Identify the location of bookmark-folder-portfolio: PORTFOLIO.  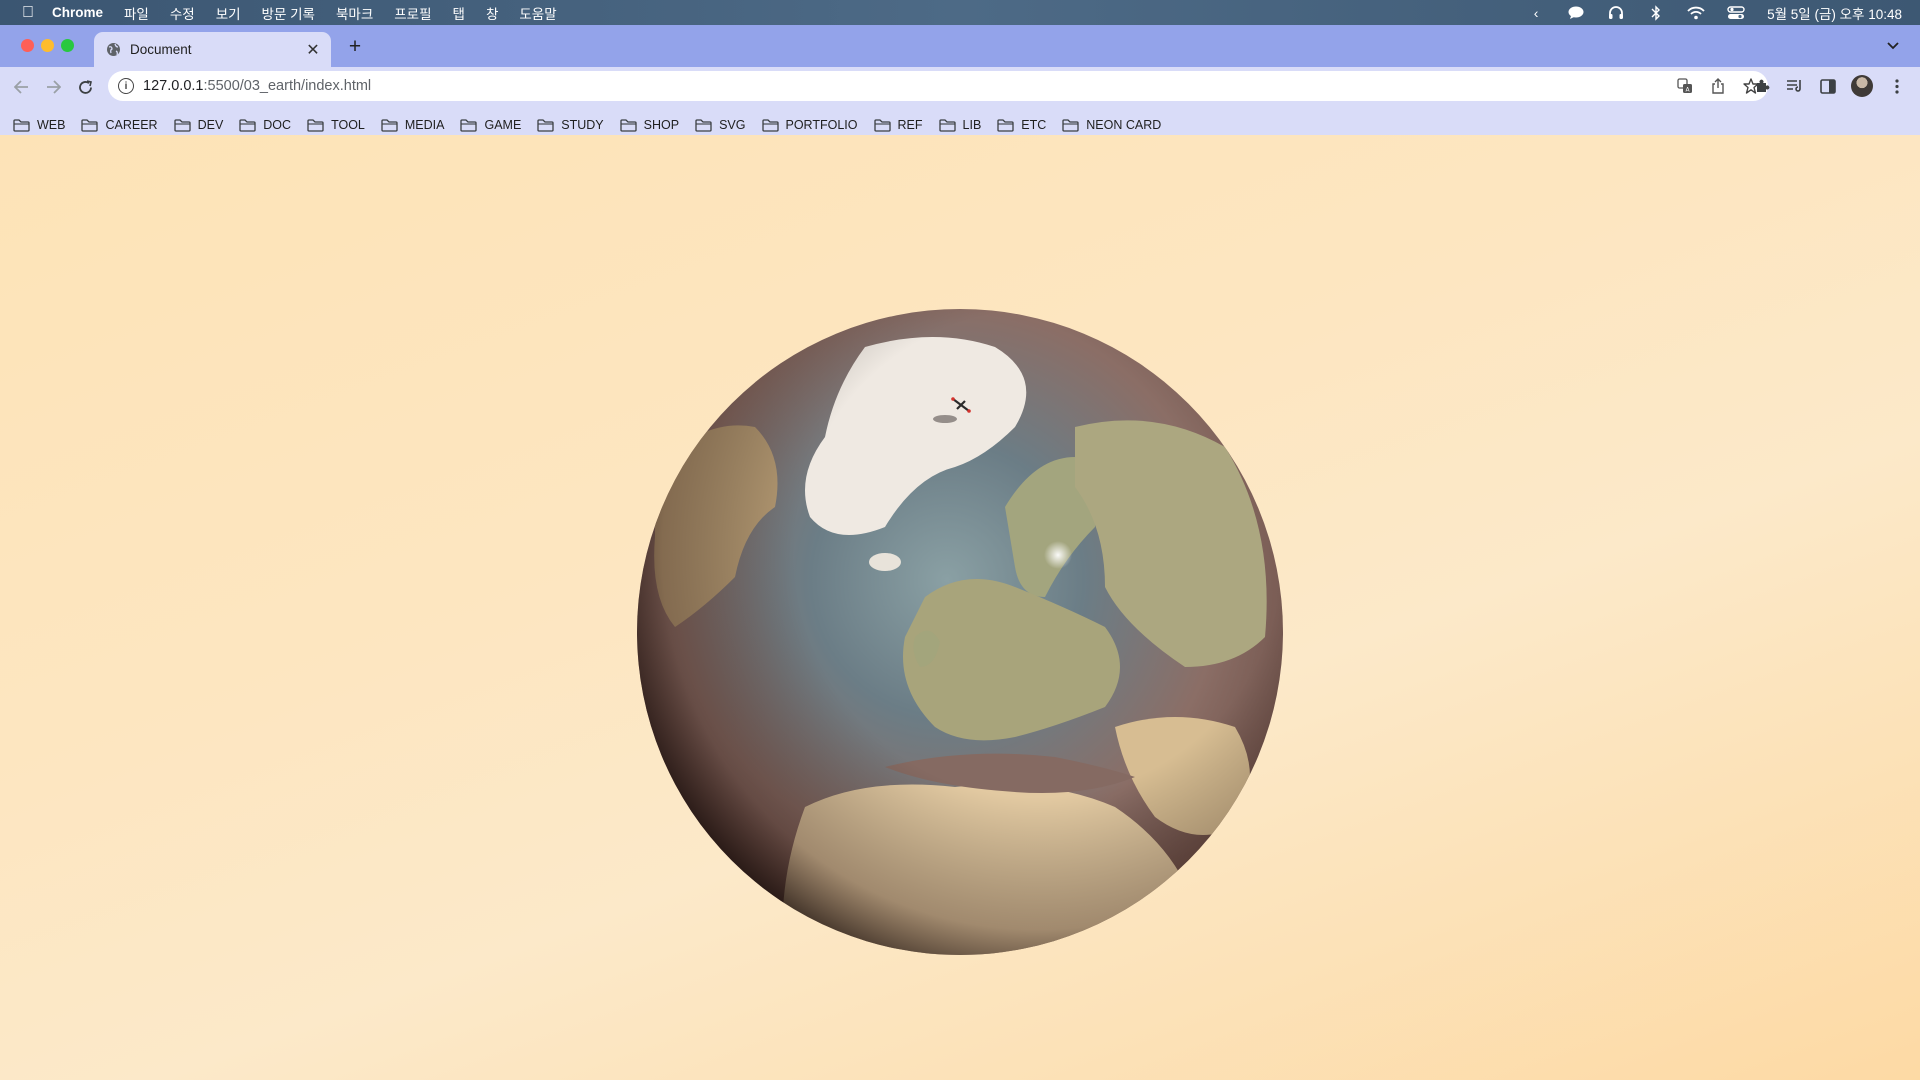
(809, 125).